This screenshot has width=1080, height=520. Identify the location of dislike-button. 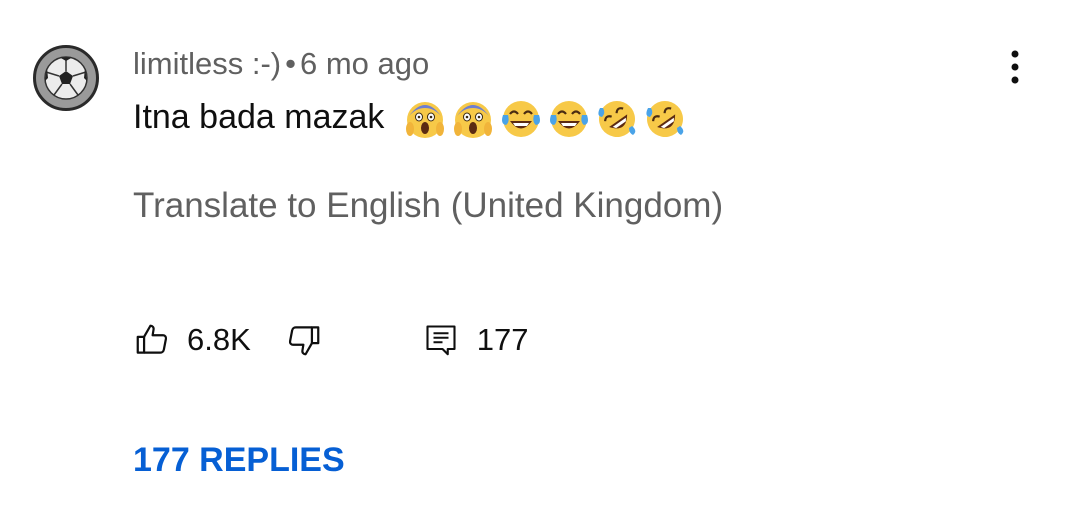
(304, 340).